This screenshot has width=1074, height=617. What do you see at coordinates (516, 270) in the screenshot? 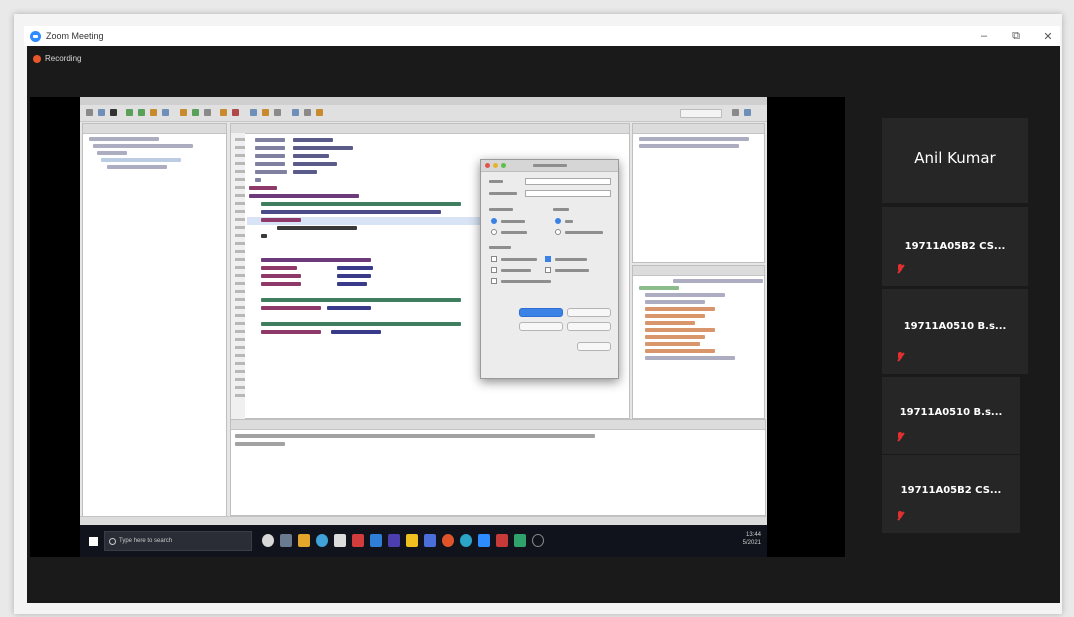
I see `whole-word-label` at bounding box center [516, 270].